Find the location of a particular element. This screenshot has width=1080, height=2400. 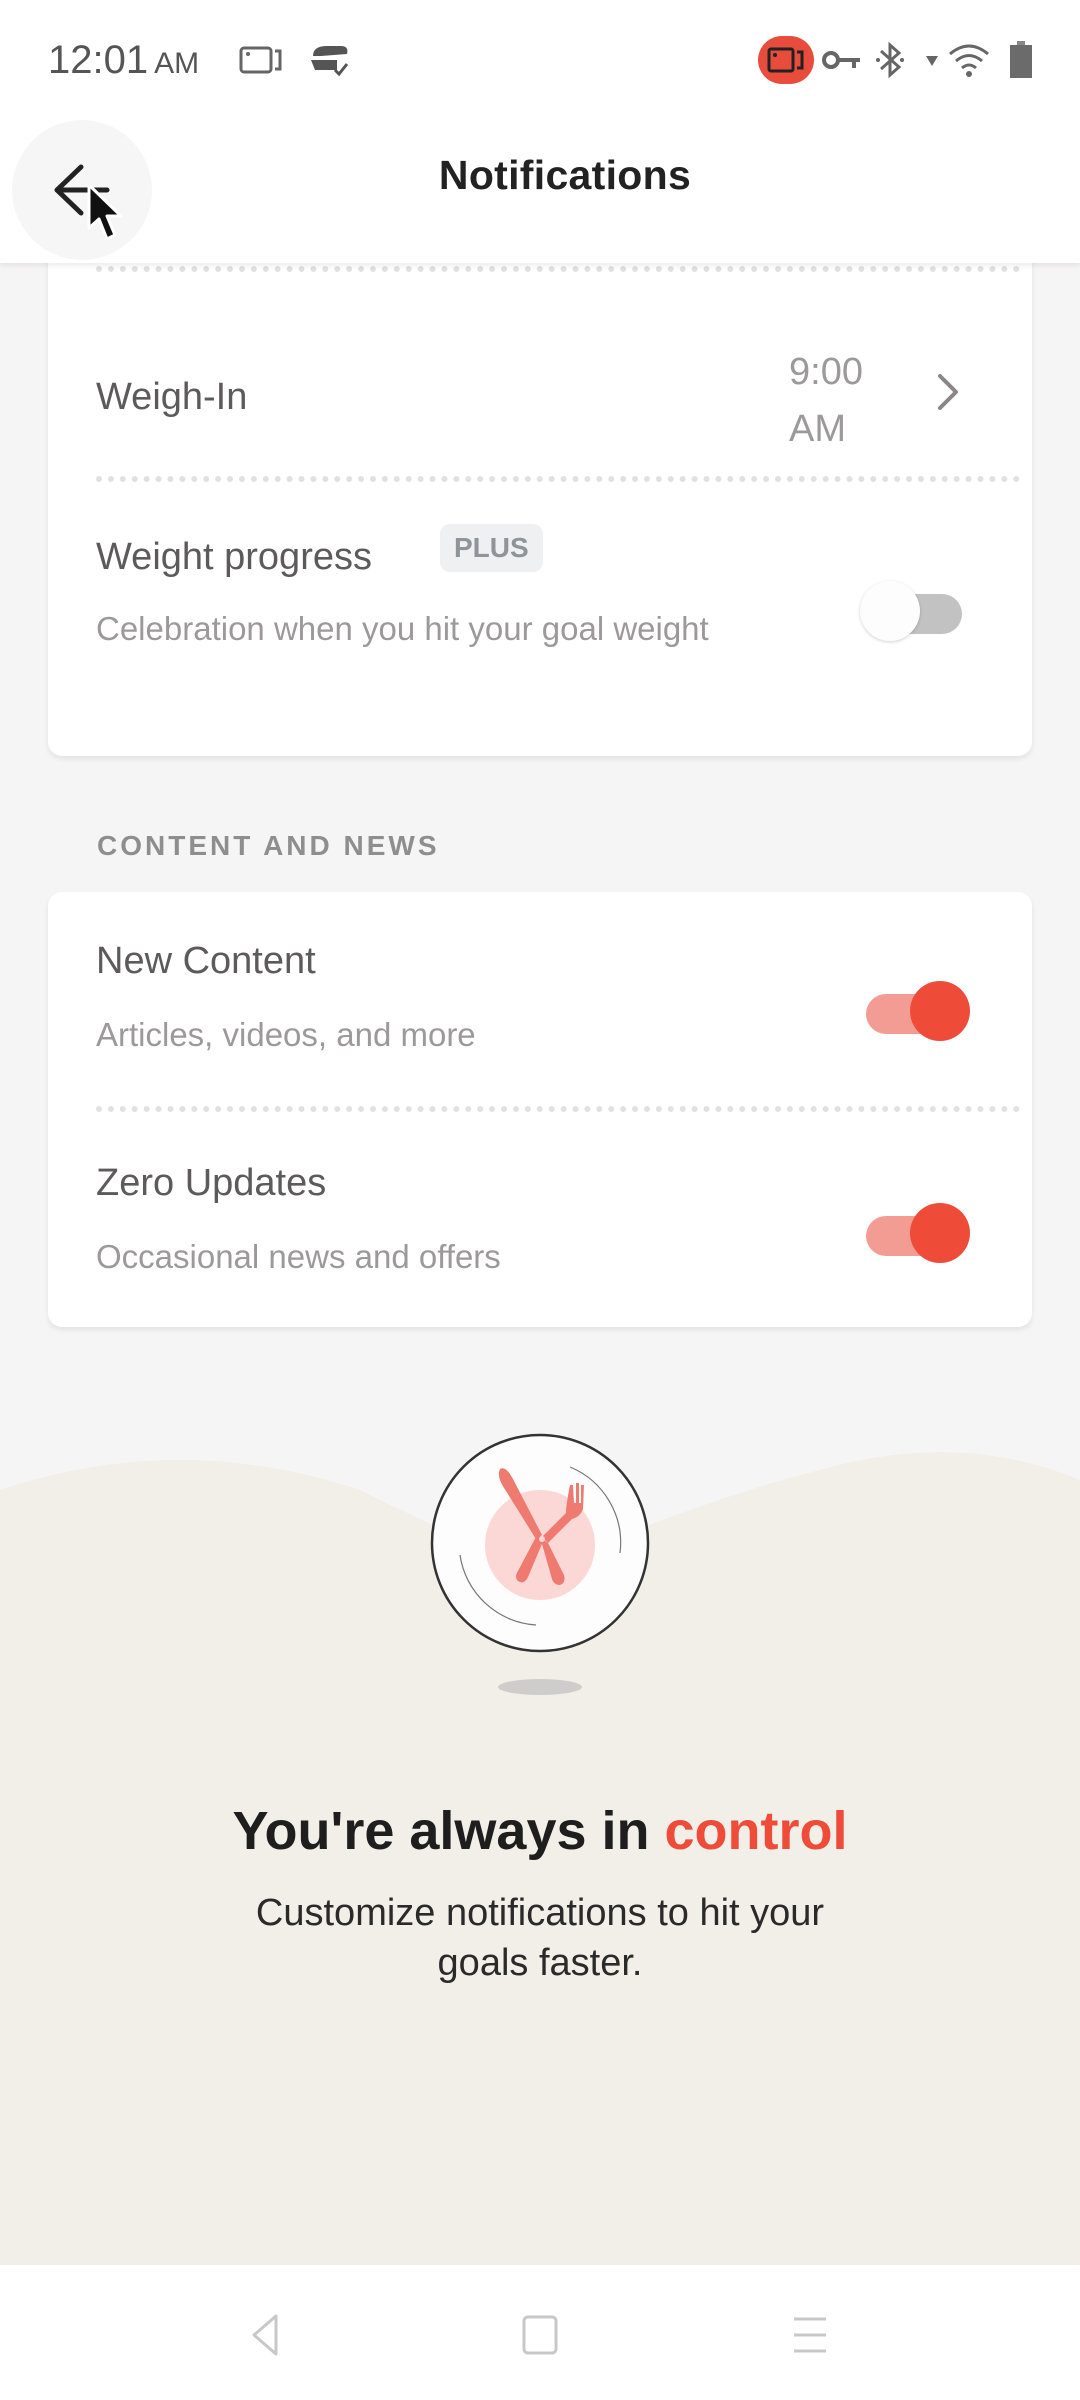

nav-recents-button is located at coordinates (810, 2335).